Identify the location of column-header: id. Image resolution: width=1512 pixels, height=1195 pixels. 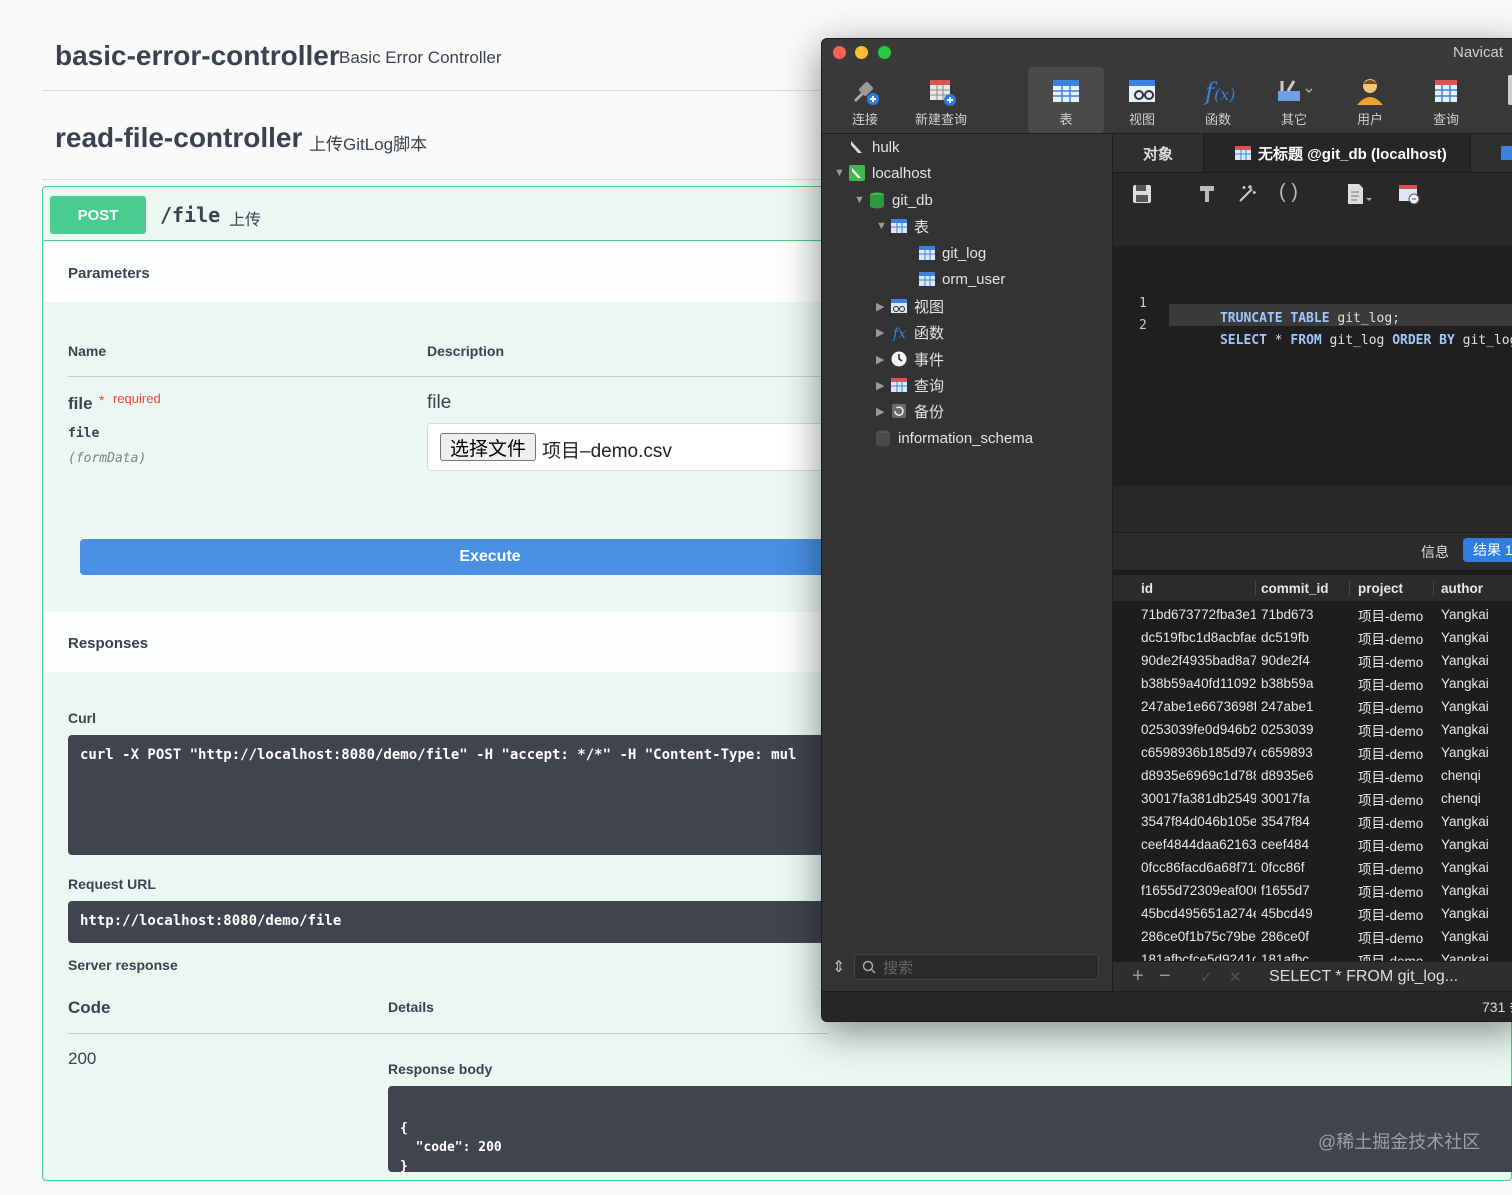
(1184, 588).